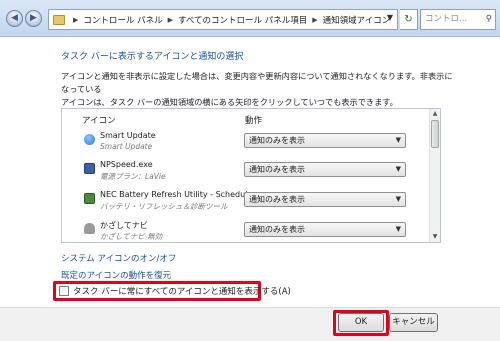 The height and width of the screenshot is (341, 500). Describe the element at coordinates (131, 236) in the screenshot. I see `item-subtitle: かざしてナビ 無効` at that location.